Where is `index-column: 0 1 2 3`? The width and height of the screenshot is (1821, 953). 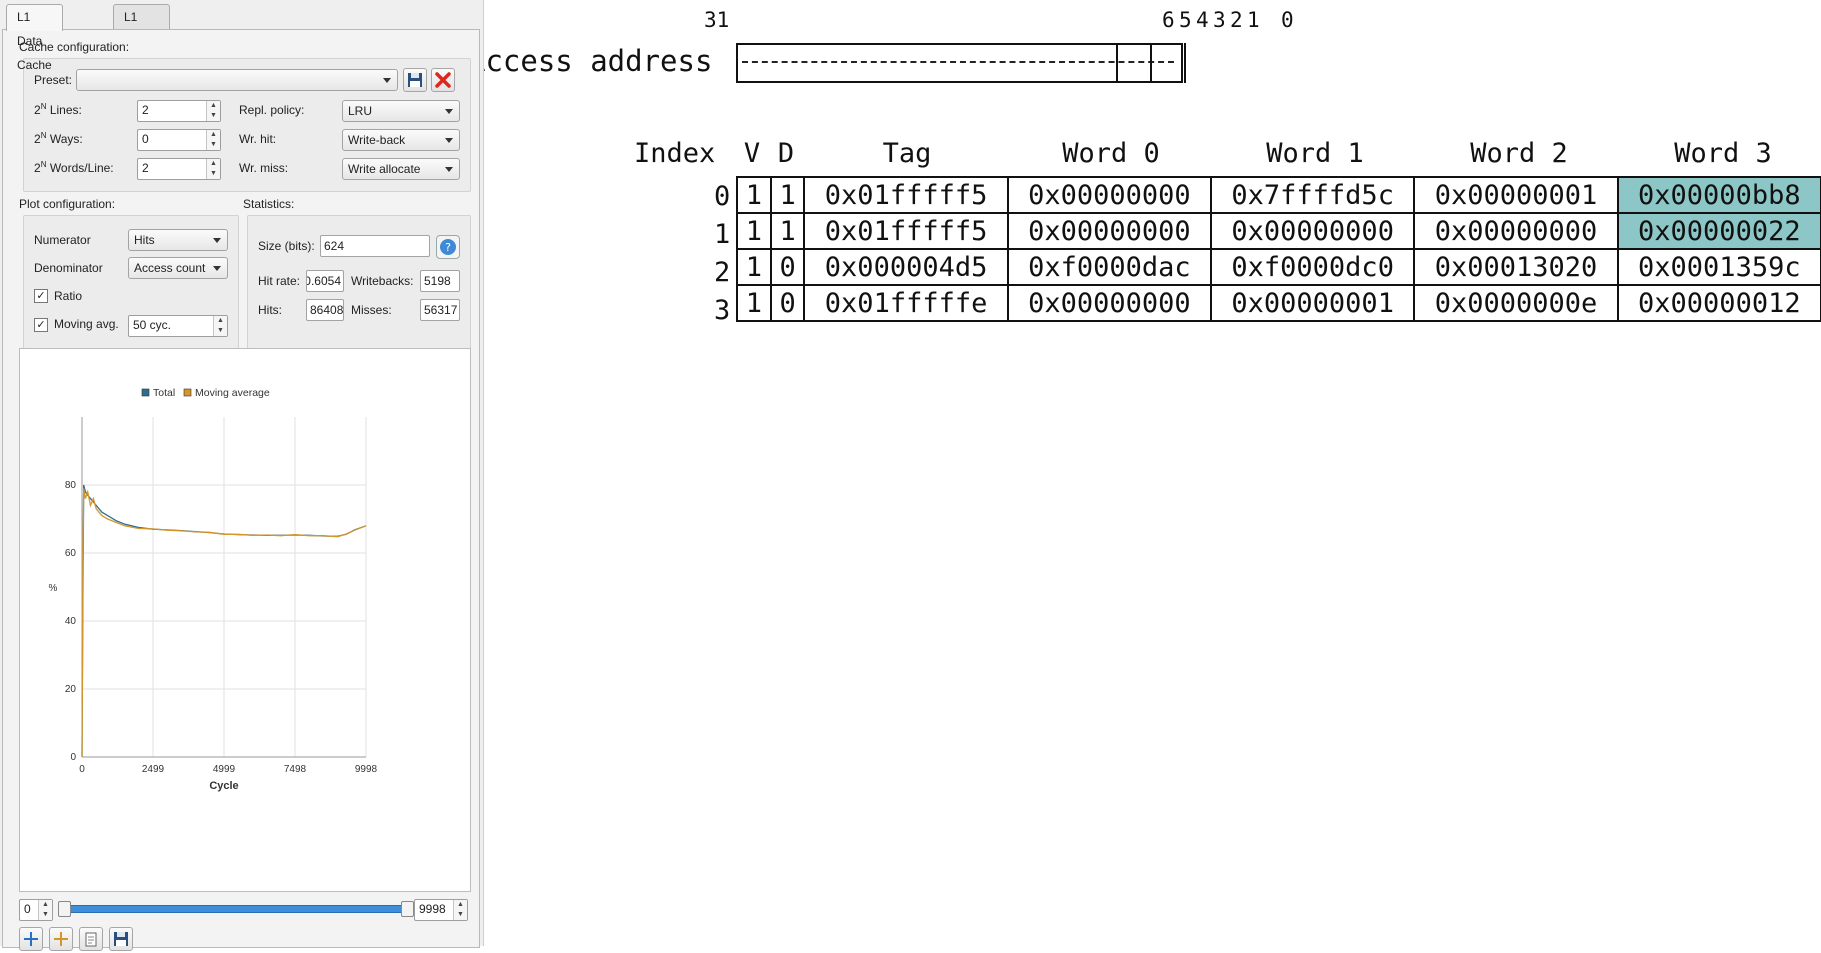 index-column: 0 1 2 3 is located at coordinates (722, 254).